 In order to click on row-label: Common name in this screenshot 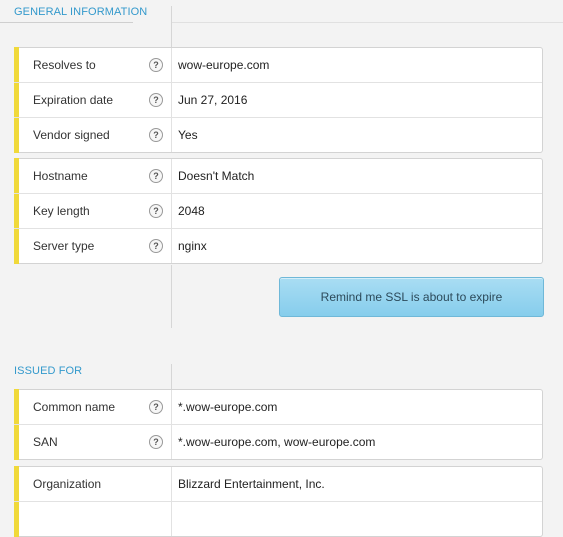, I will do `click(74, 407)`.